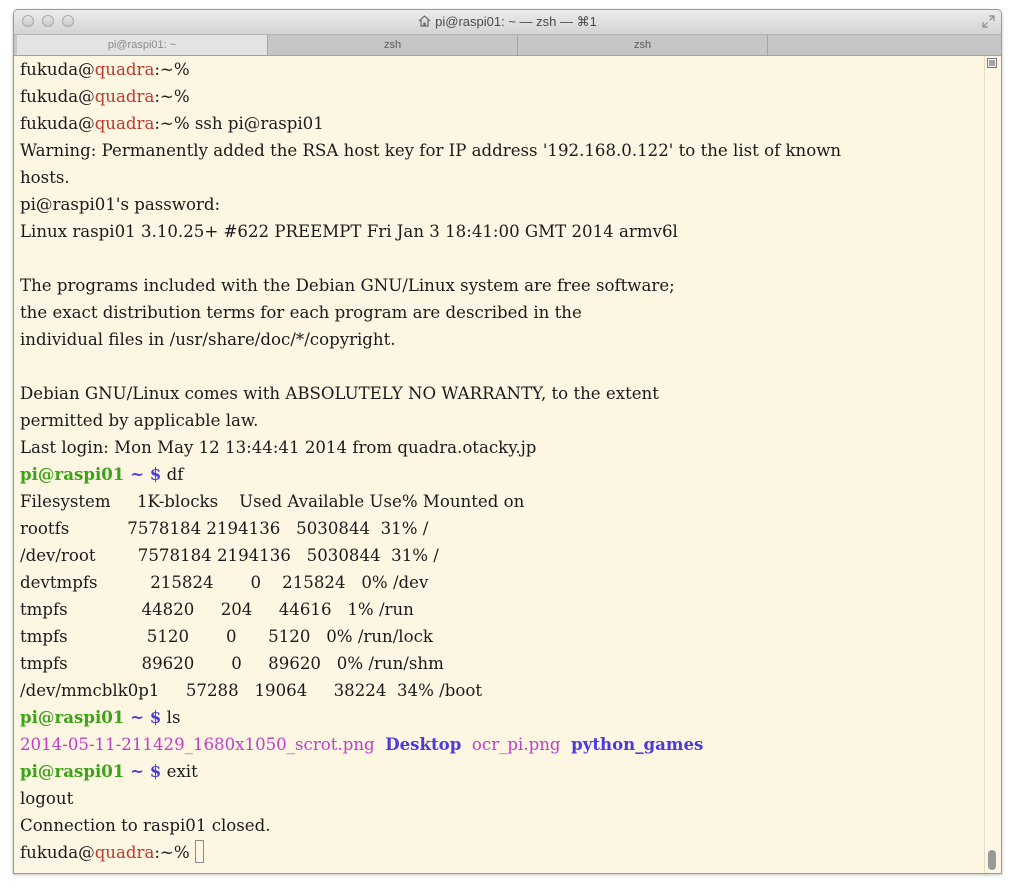 Image resolution: width=1013 pixels, height=891 pixels. I want to click on df-row: tmpfs 44820 204 44616 1% /run, so click(217, 609).